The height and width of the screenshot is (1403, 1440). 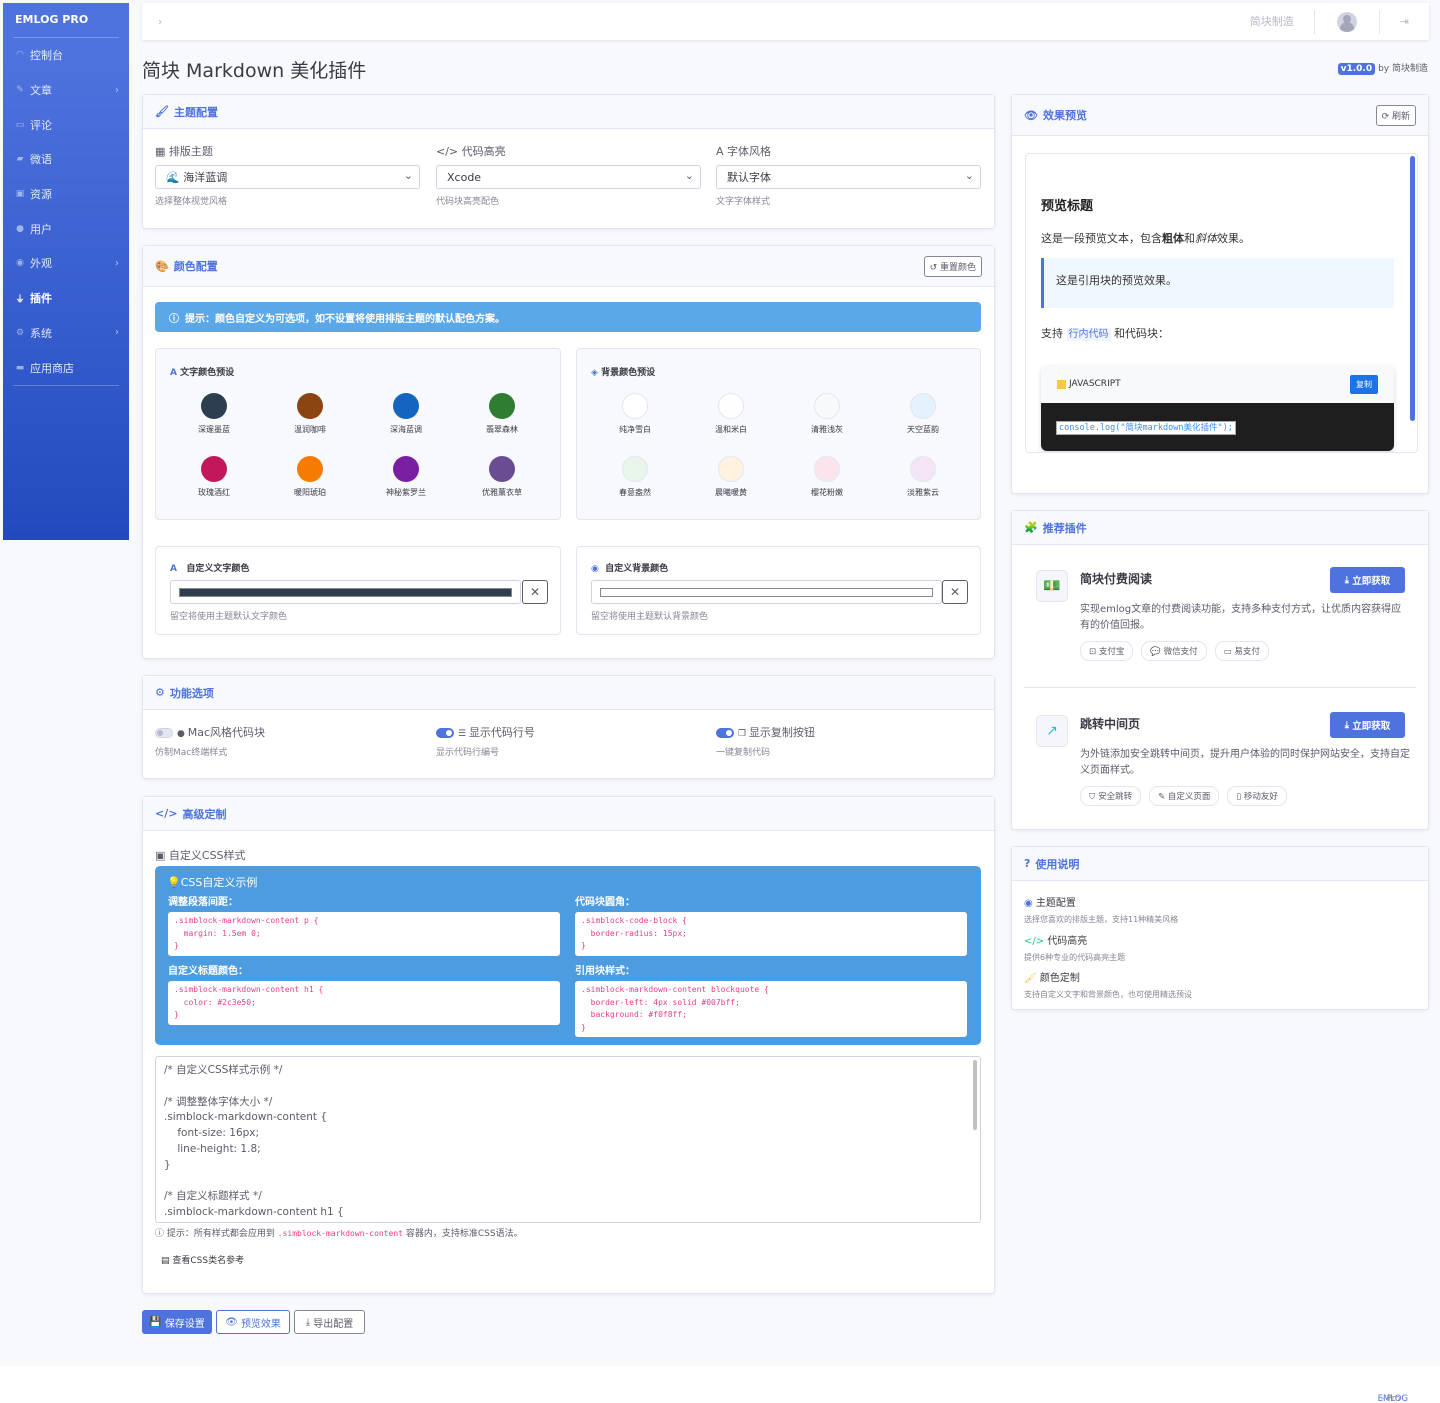 I want to click on gear-icon: ⚙, so click(x=20, y=332).